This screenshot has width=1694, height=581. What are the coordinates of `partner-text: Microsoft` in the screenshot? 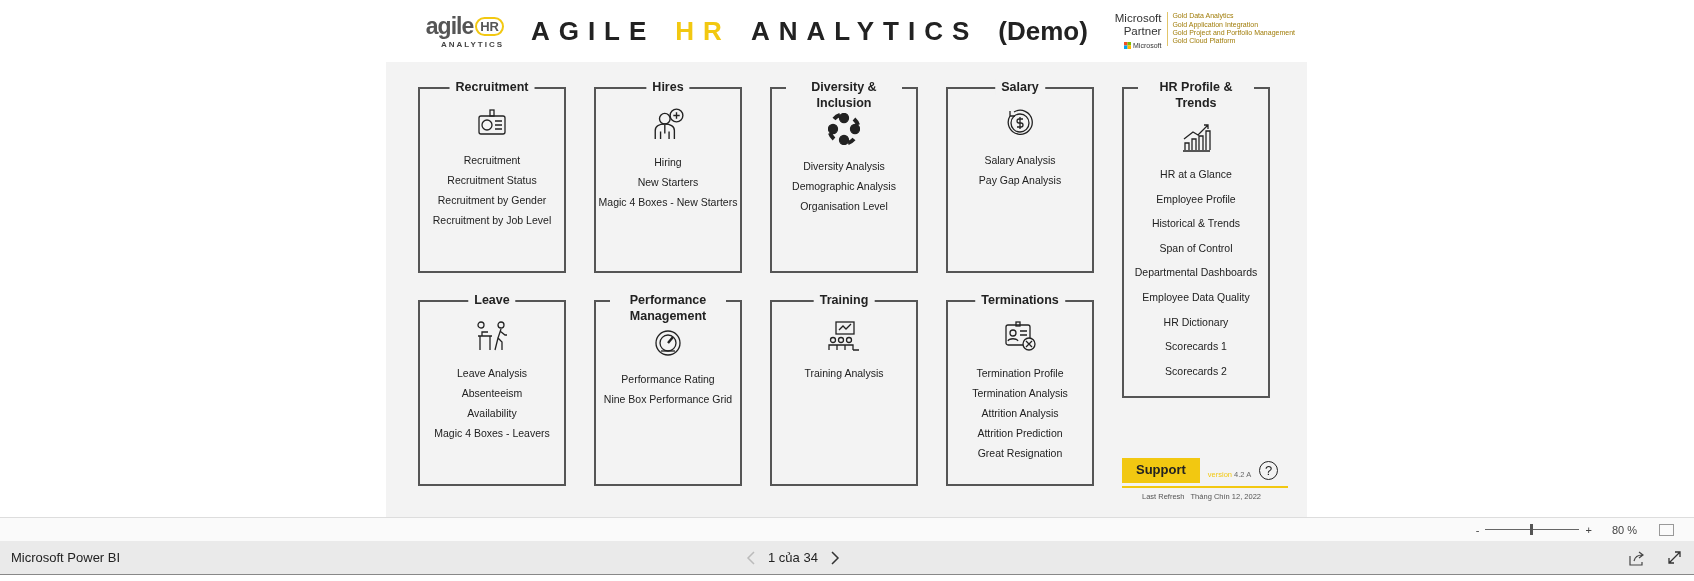 It's located at (1138, 19).